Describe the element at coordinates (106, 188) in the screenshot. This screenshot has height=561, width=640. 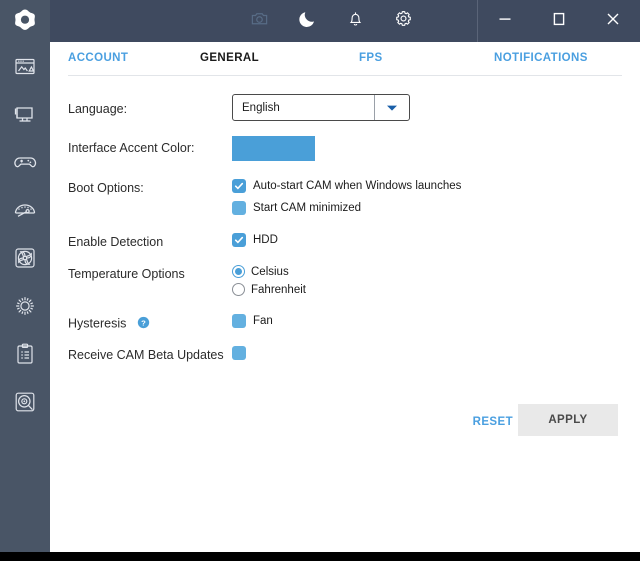
I see `boot-options-label: Boot Options:` at that location.